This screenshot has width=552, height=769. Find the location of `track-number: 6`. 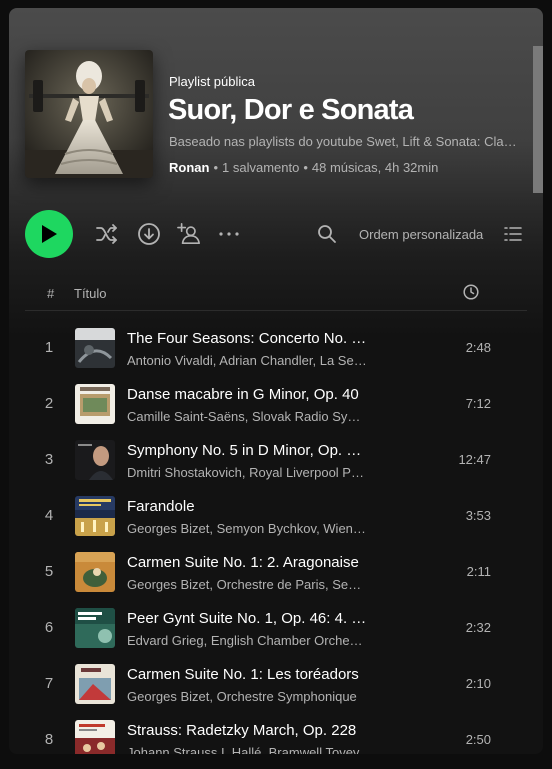

track-number: 6 is located at coordinates (49, 627).